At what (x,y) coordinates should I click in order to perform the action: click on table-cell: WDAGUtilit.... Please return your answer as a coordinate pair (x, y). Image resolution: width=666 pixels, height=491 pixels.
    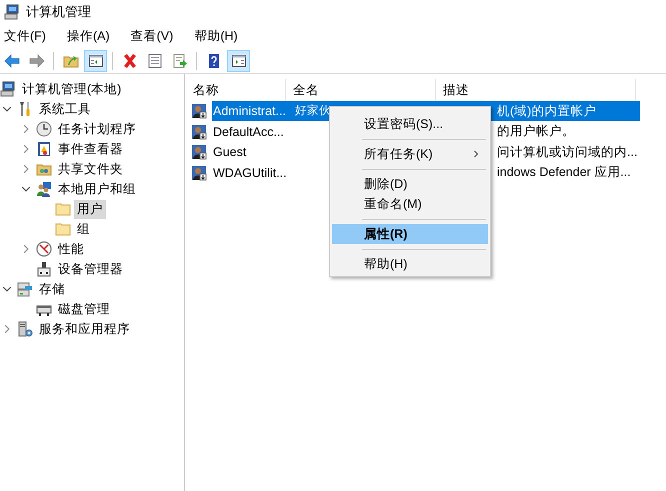
    Looking at the image, I should click on (251, 173).